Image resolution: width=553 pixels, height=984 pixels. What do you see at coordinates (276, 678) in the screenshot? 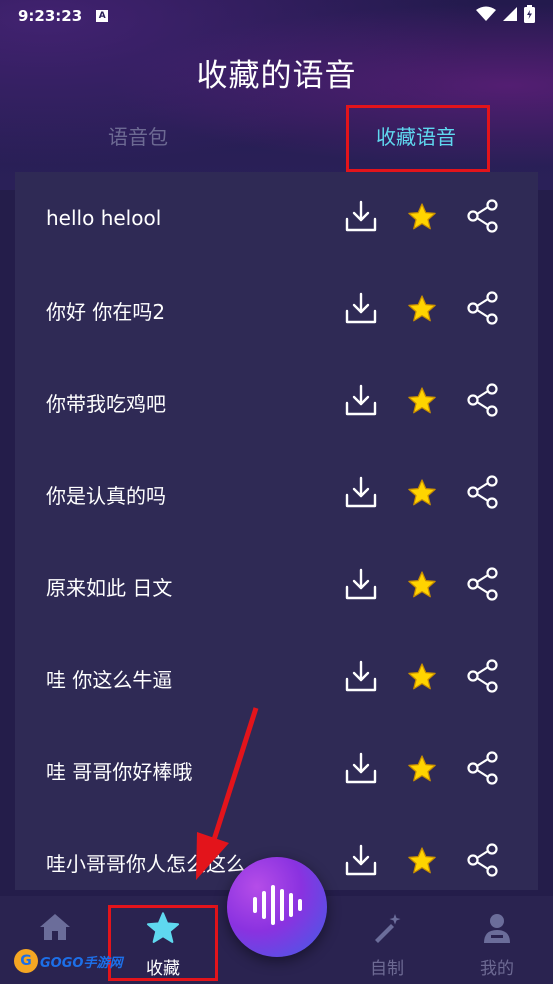
I see `list-item: 哇 你这么牛逼` at bounding box center [276, 678].